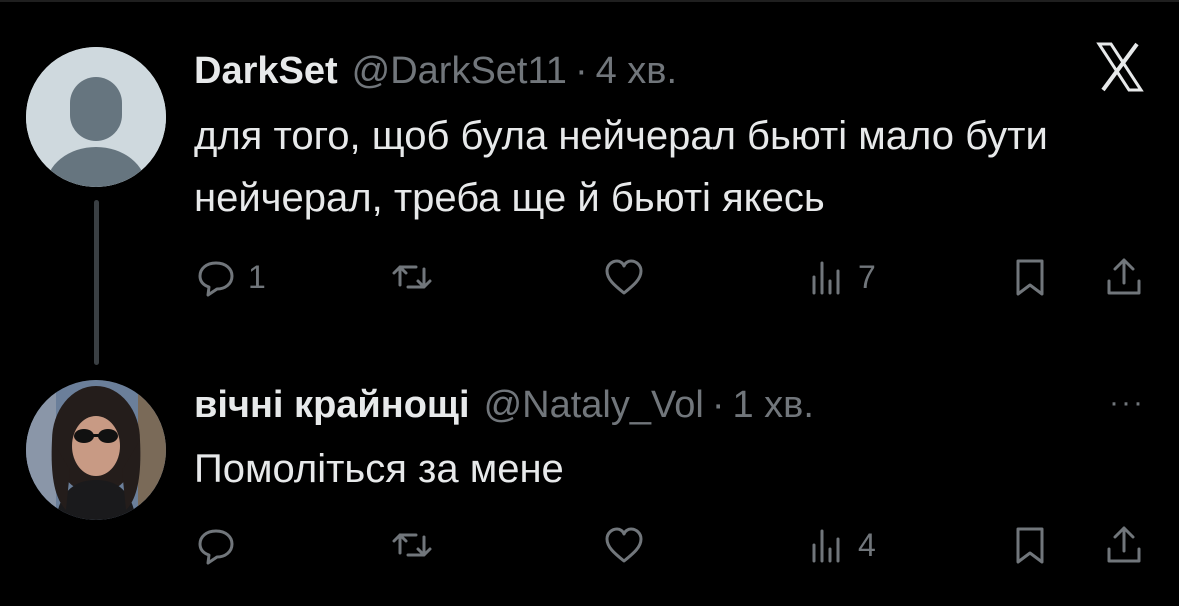  I want to click on tweet-header: DarkSet @DarkSet11 · 4 хв., so click(435, 71).